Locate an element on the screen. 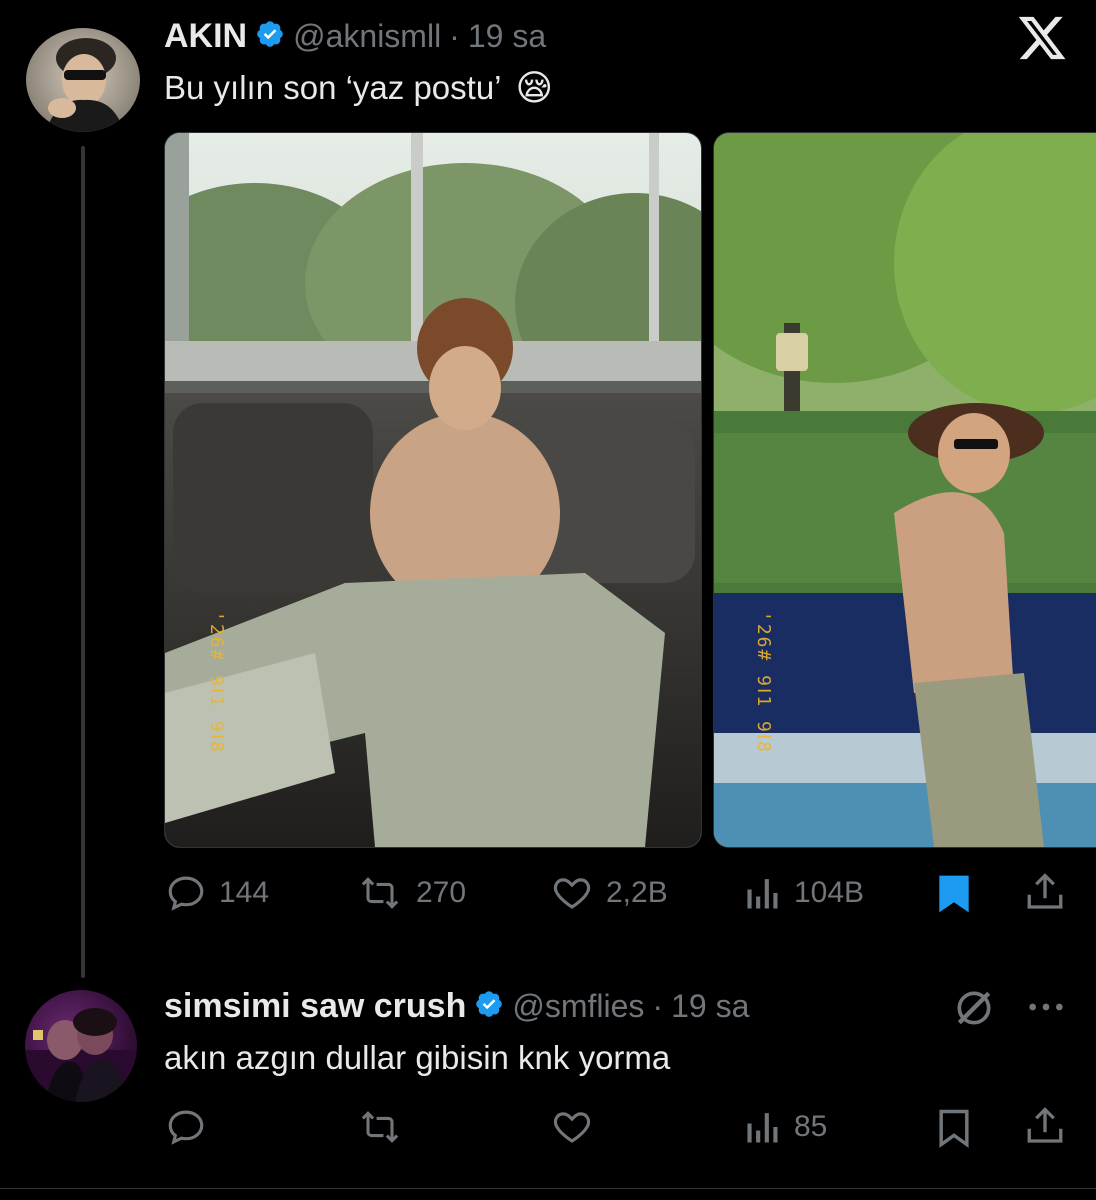 This screenshot has width=1096, height=1200. views-count: 104B is located at coordinates (829, 892).